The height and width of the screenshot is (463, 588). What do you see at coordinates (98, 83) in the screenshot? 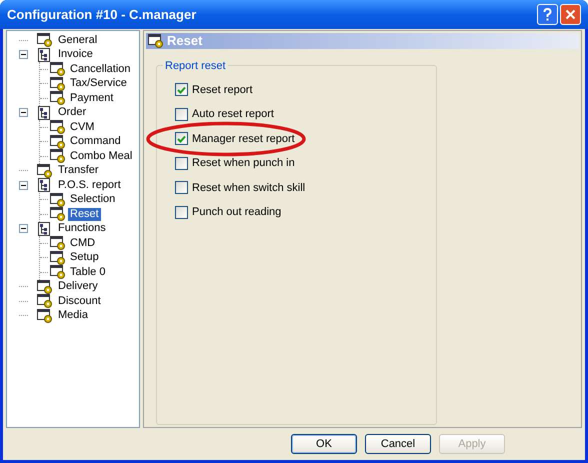
I see `tree-item: Tax/Service` at bounding box center [98, 83].